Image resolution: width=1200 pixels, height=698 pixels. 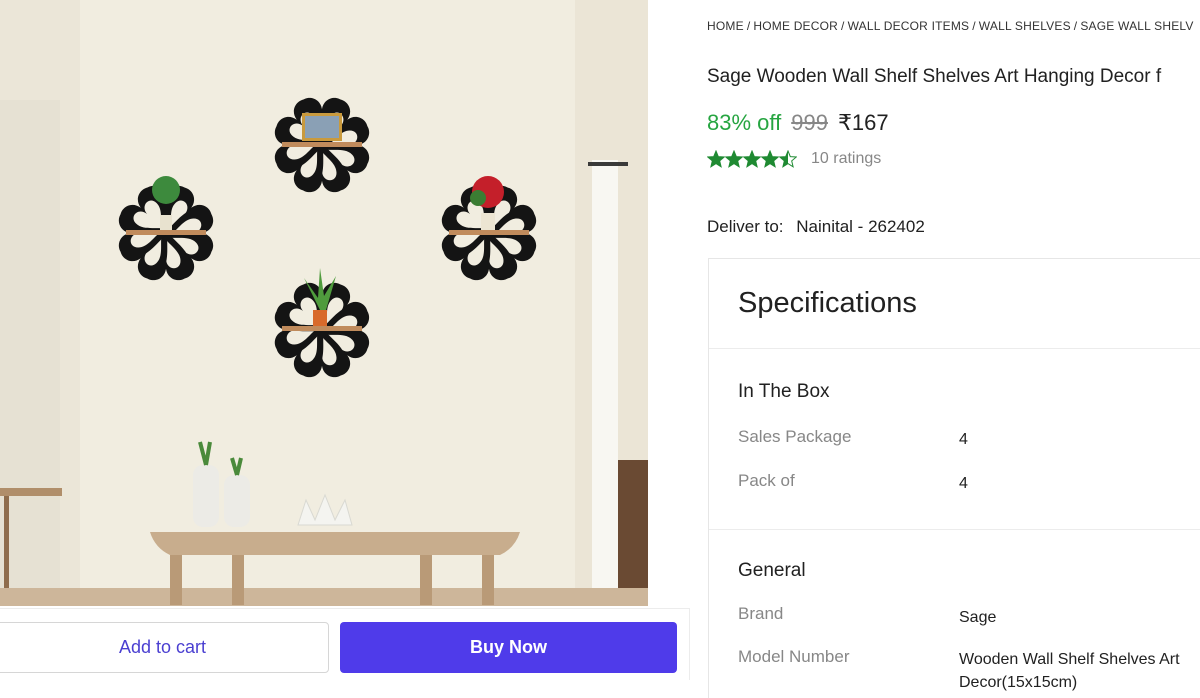 What do you see at coordinates (725, 26) in the screenshot?
I see `breadcrumb-item-home: HOME` at bounding box center [725, 26].